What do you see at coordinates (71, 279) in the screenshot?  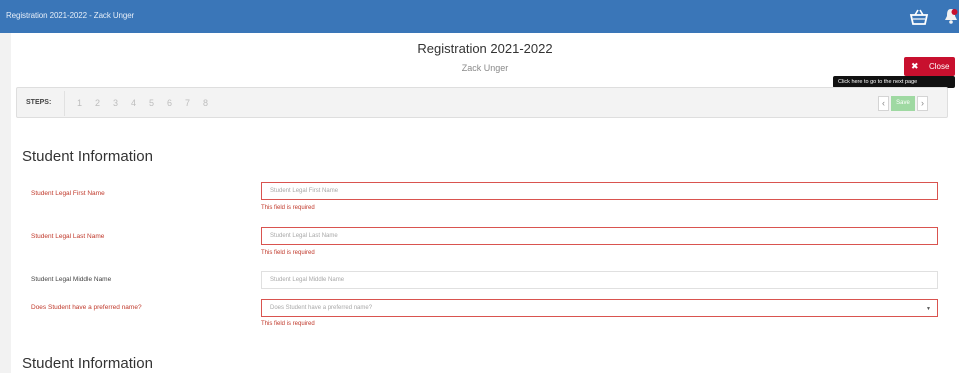 I see `middle-name-label: Student Legal Middle Name` at bounding box center [71, 279].